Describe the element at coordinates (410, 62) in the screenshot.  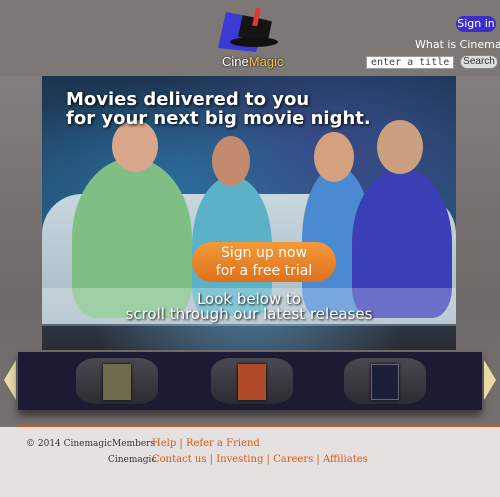
I see `search-input` at that location.